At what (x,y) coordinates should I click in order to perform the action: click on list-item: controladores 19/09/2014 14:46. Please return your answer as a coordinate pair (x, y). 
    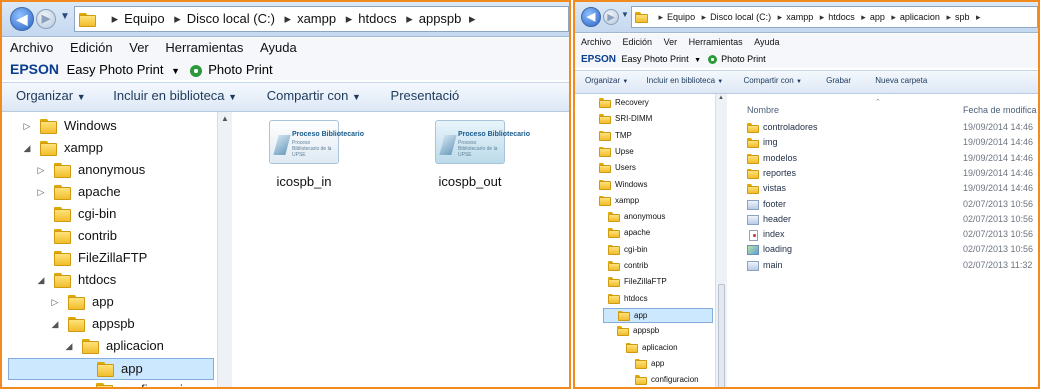
    Looking at the image, I should click on (892, 129).